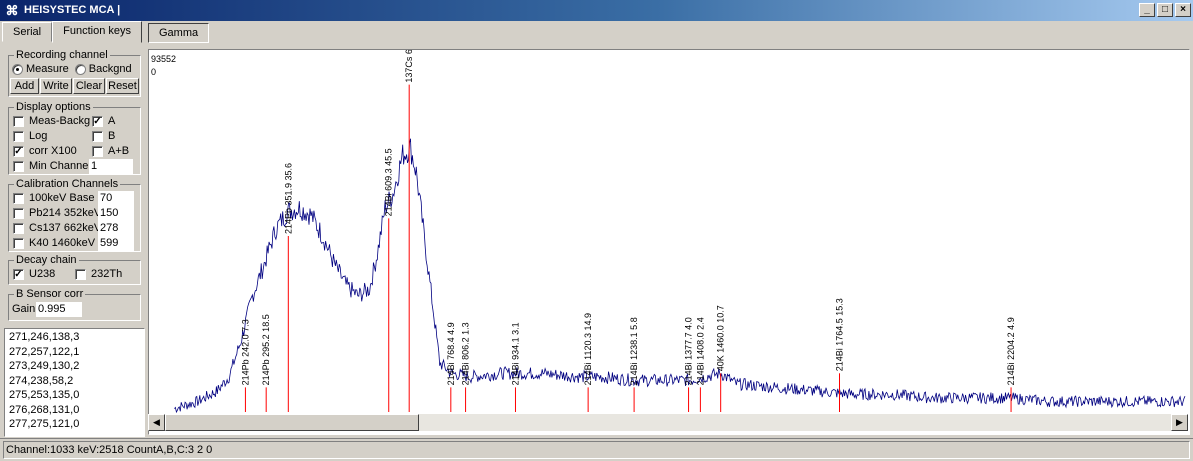  Describe the element at coordinates (292, 422) in the screenshot. I see `scroll-thumb` at that location.